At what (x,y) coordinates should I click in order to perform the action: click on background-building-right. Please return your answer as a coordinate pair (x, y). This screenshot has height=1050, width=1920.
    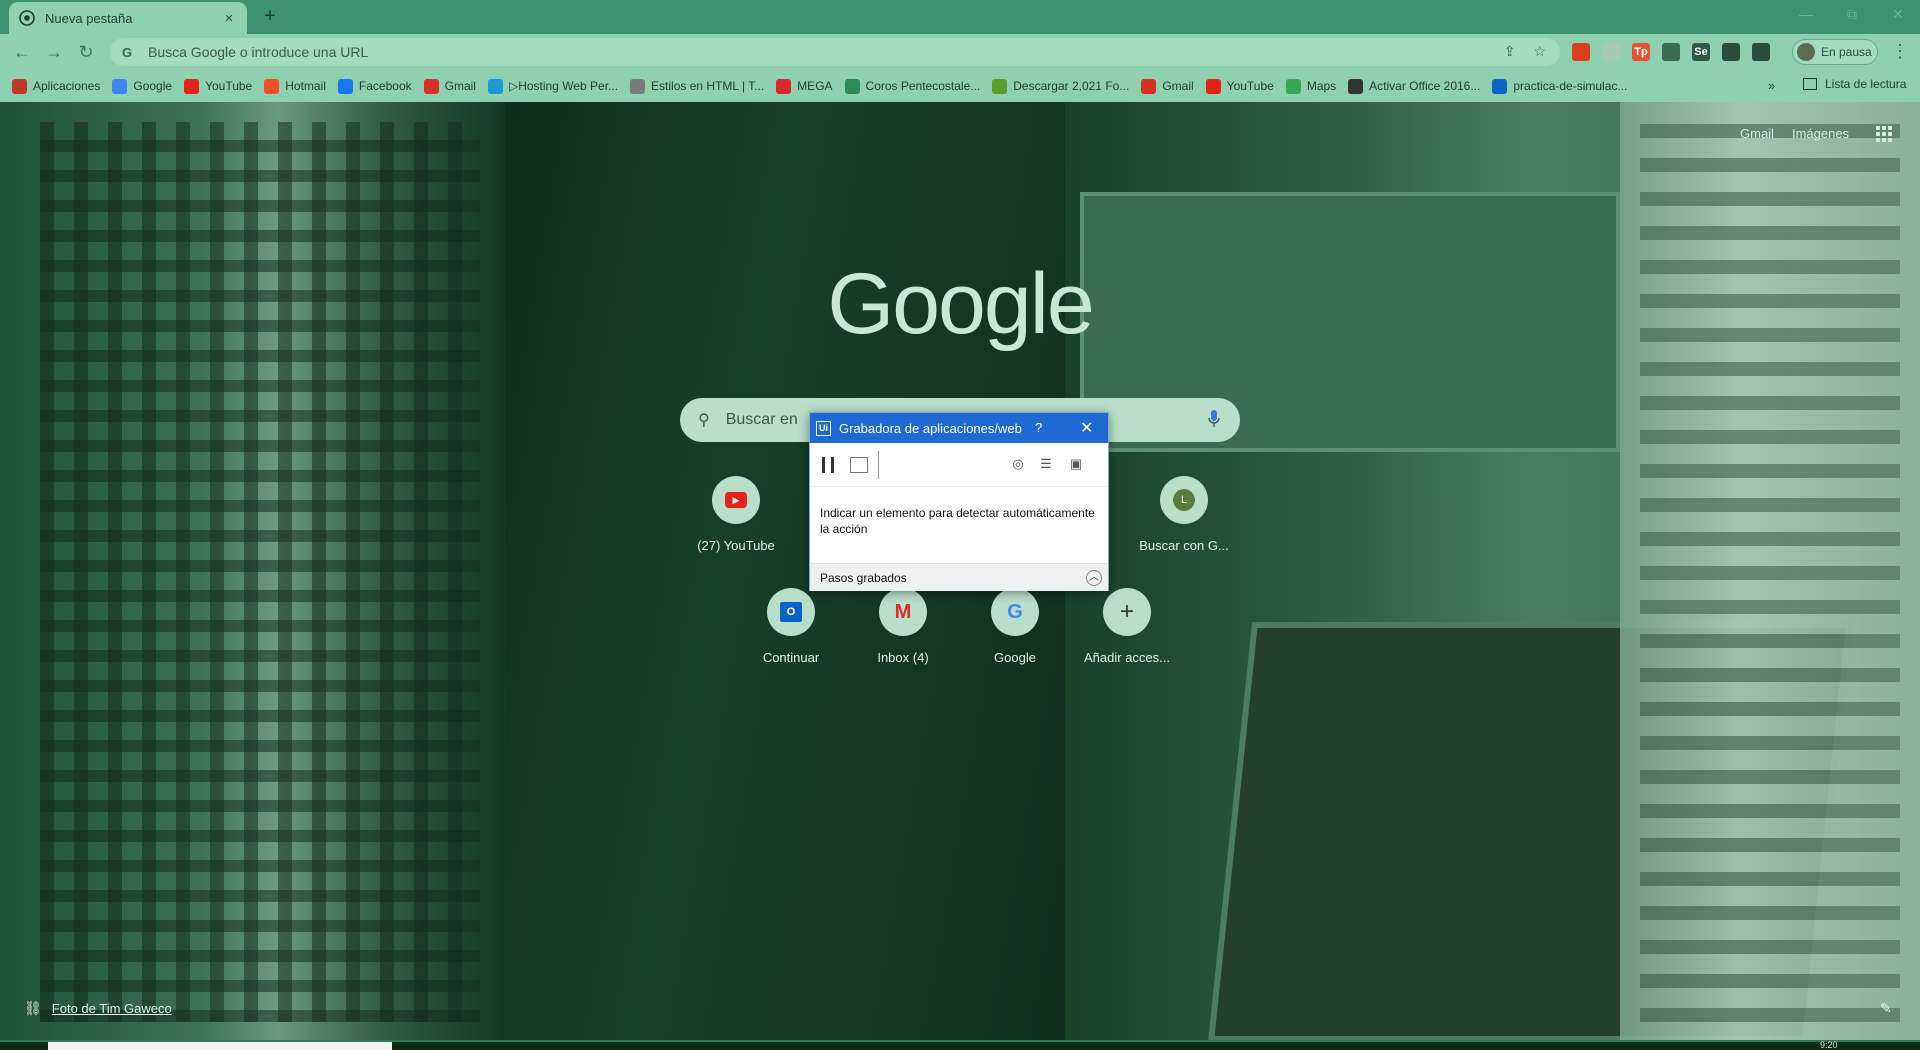
    Looking at the image, I should click on (1770, 571).